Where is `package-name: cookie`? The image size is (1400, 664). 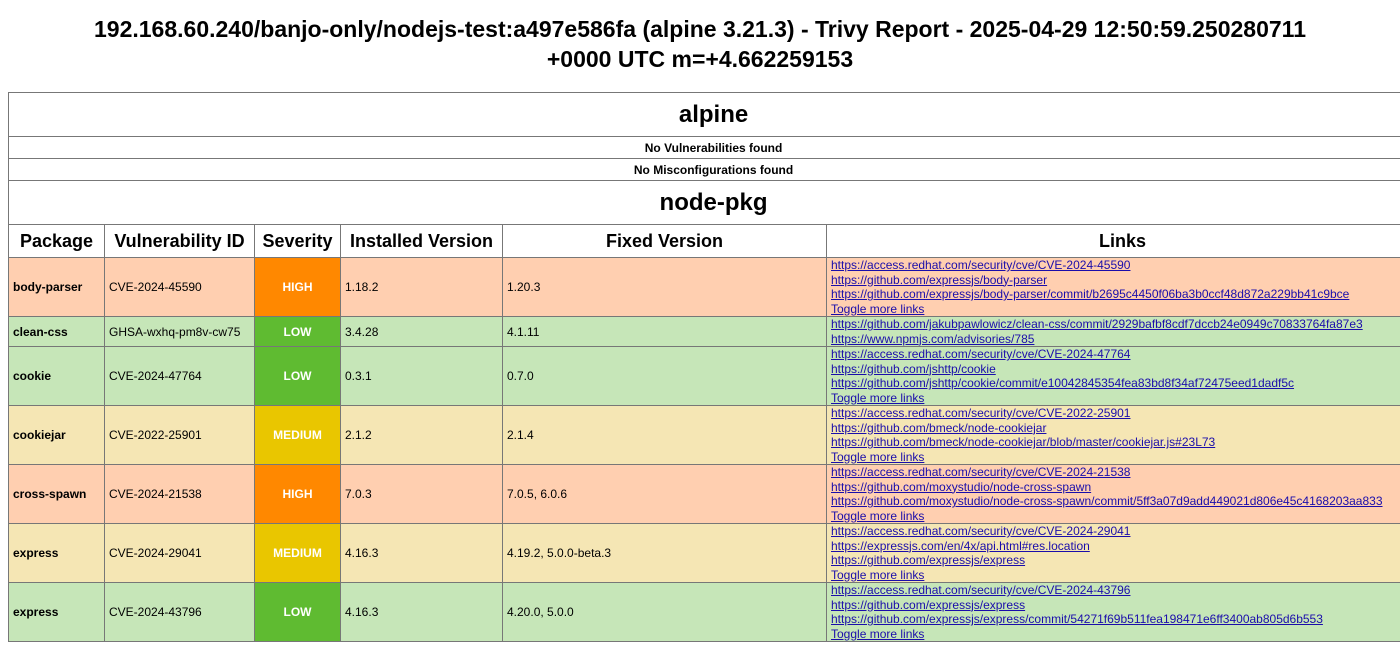
package-name: cookie is located at coordinates (56, 376).